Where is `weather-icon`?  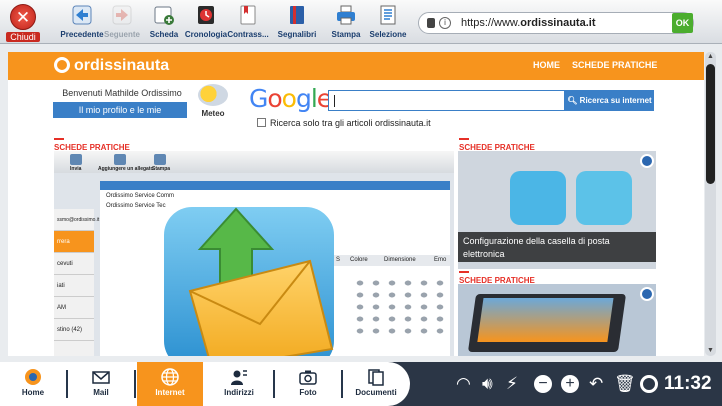
weather-icon is located at coordinates (213, 95).